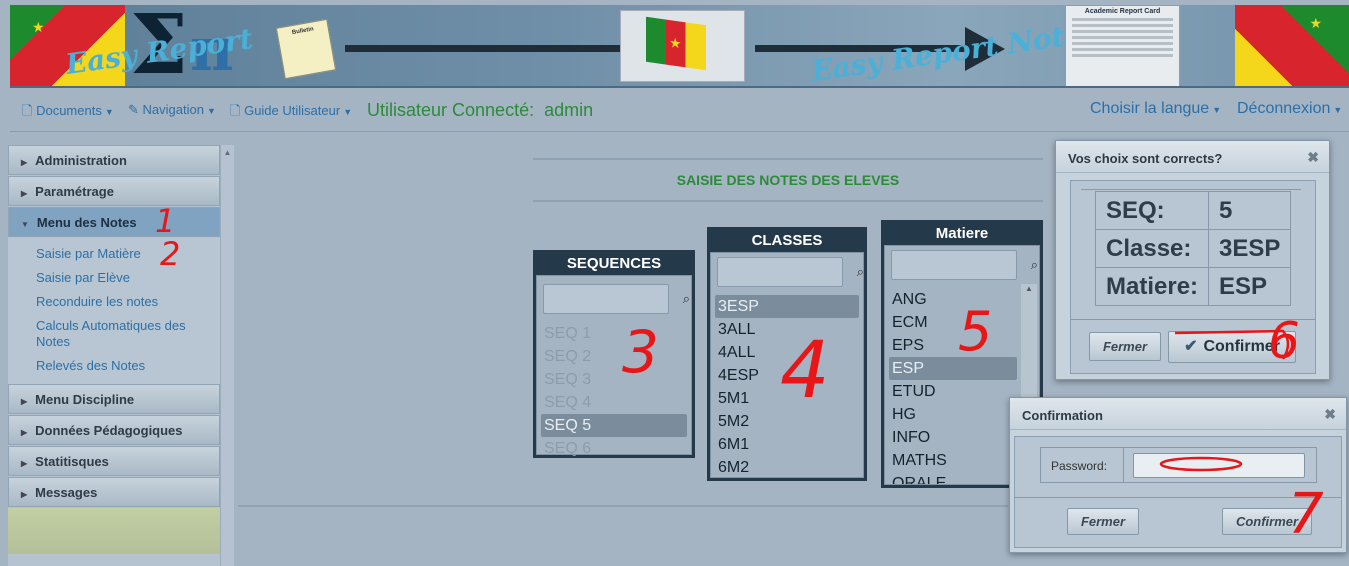 The width and height of the screenshot is (1349, 566). Describe the element at coordinates (1122, 45) in the screenshot. I see `report-card-icon: Academic Report Card` at that location.